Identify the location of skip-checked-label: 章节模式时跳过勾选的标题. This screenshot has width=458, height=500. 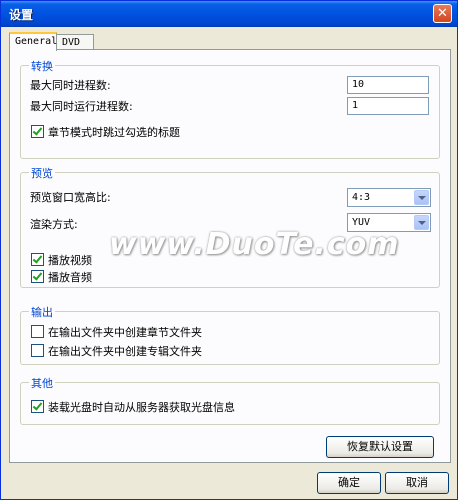
(114, 132).